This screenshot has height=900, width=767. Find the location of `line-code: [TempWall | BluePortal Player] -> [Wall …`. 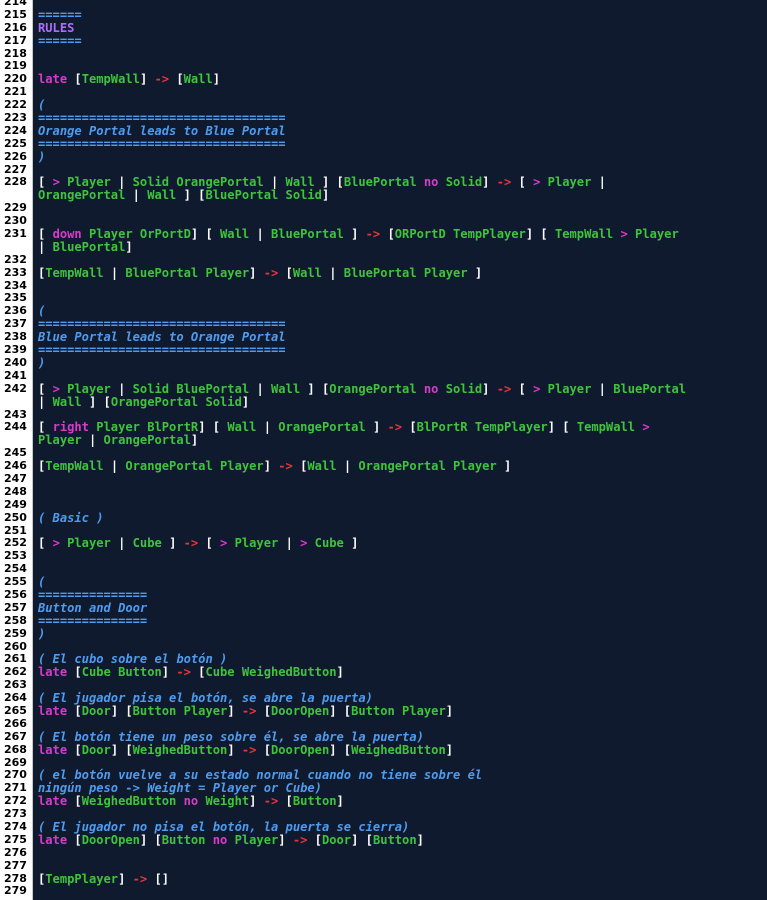

line-code: [TempWall | BluePortal Player] -> [Wall … is located at coordinates (397, 272).